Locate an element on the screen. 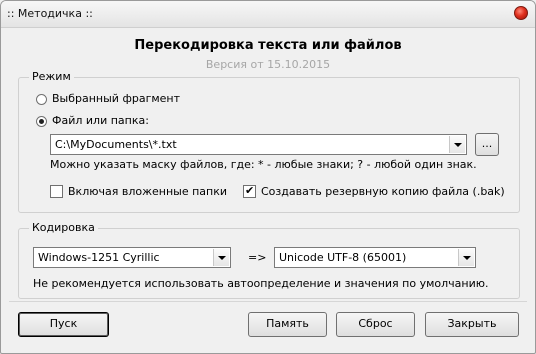 This screenshot has height=354, width=536. file-radio-label: Файл или папка: is located at coordinates (100, 120).